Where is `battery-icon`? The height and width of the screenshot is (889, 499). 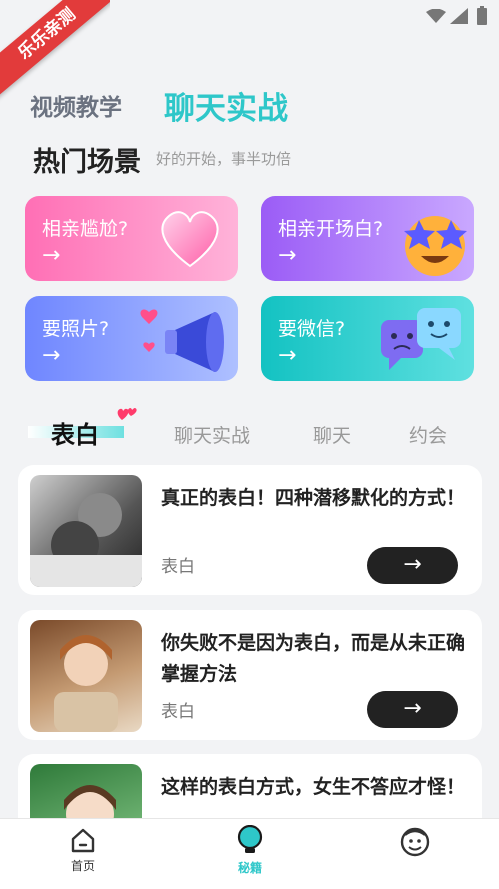 battery-icon is located at coordinates (482, 15).